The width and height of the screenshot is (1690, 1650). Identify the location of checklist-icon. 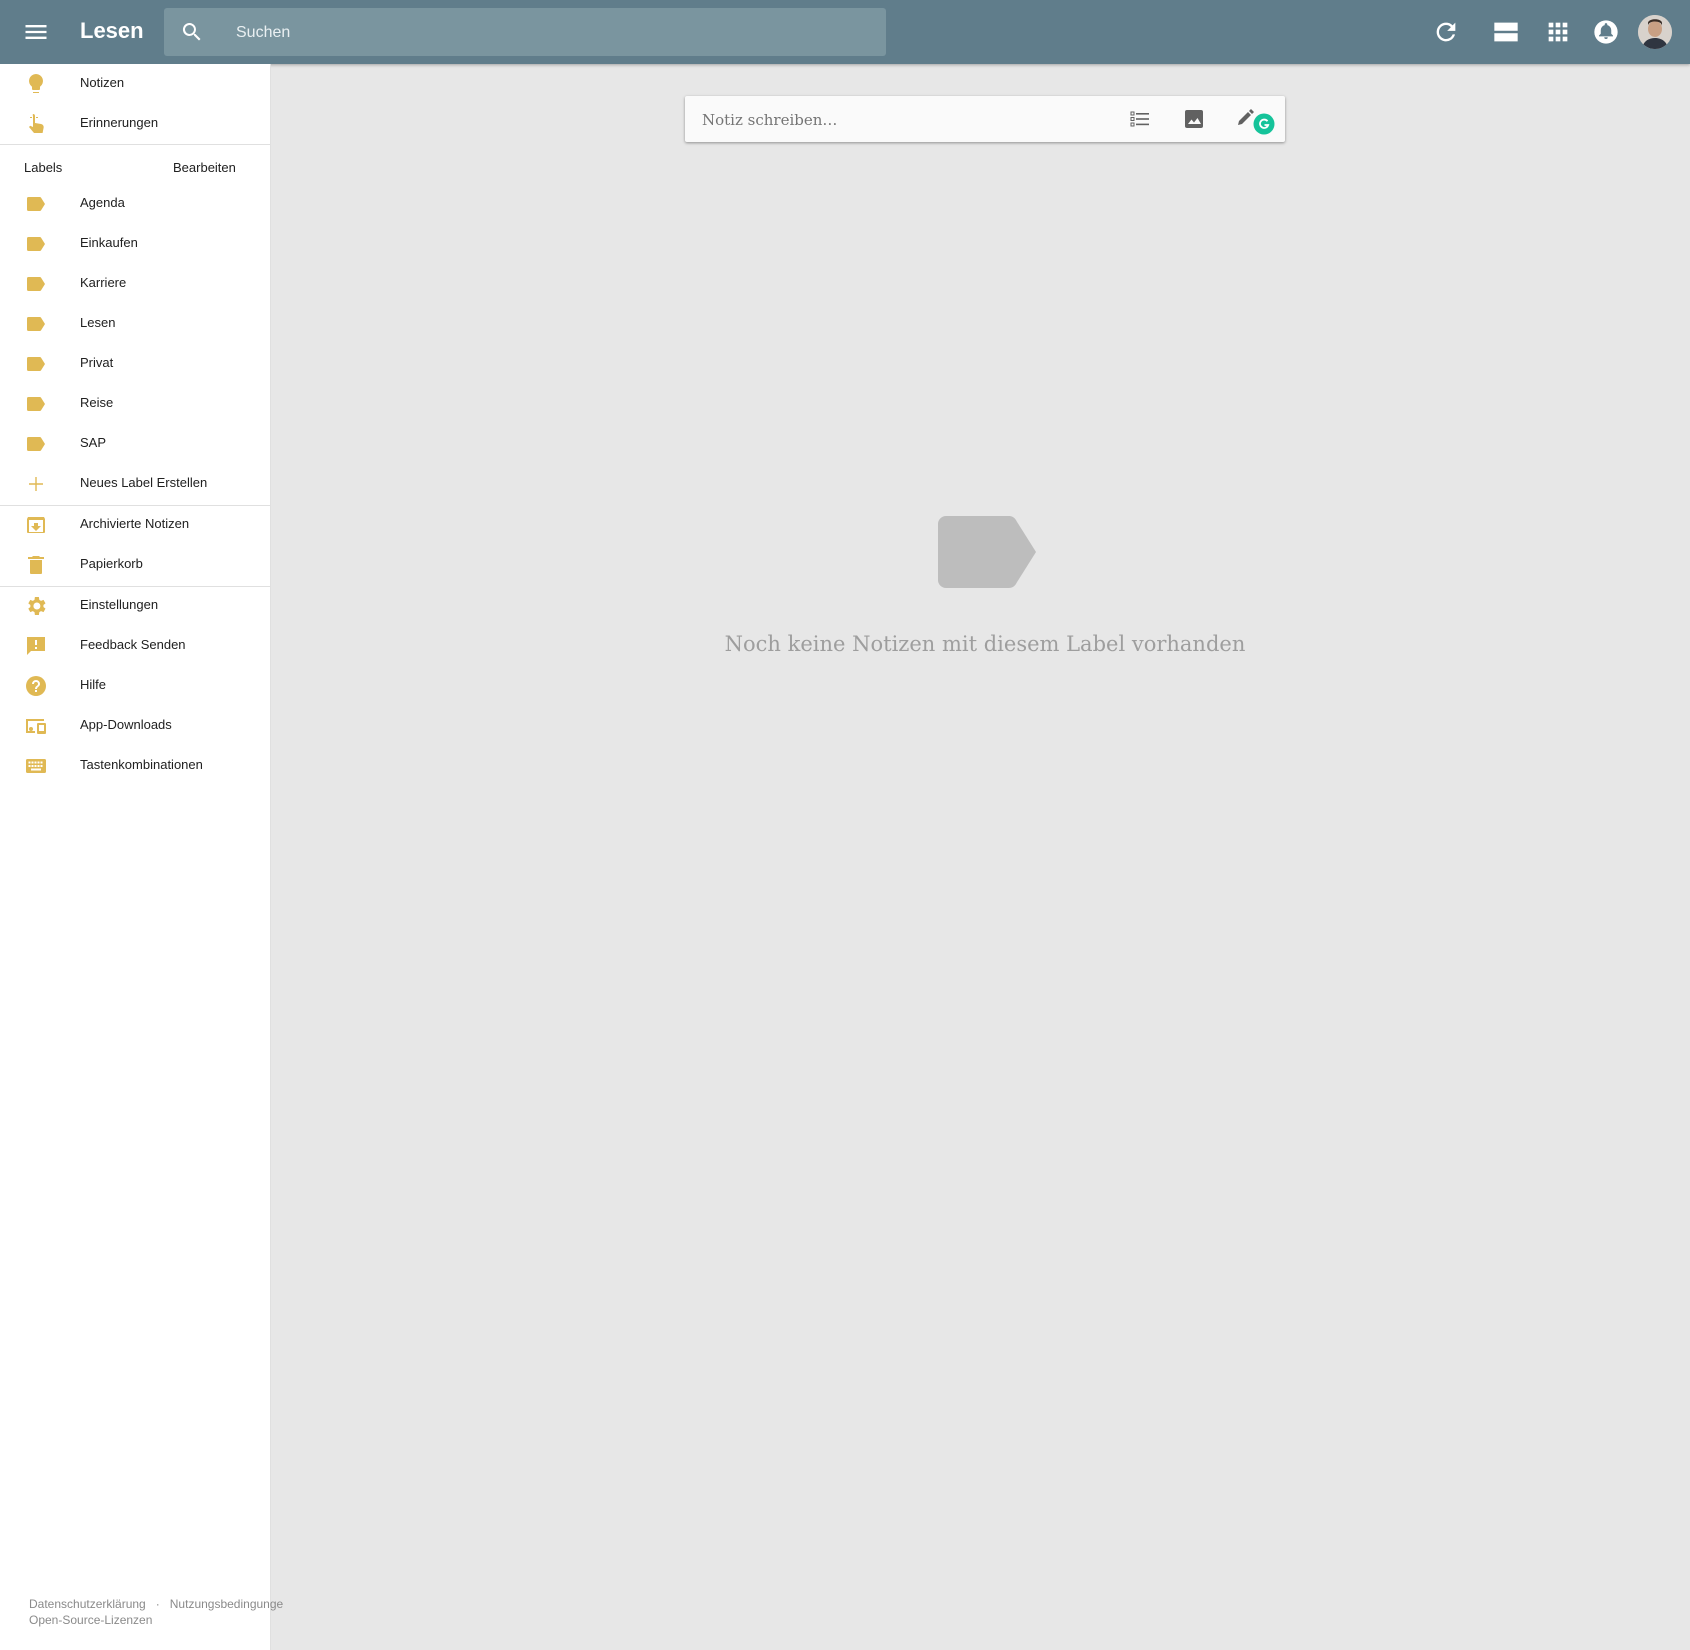
(1140, 119).